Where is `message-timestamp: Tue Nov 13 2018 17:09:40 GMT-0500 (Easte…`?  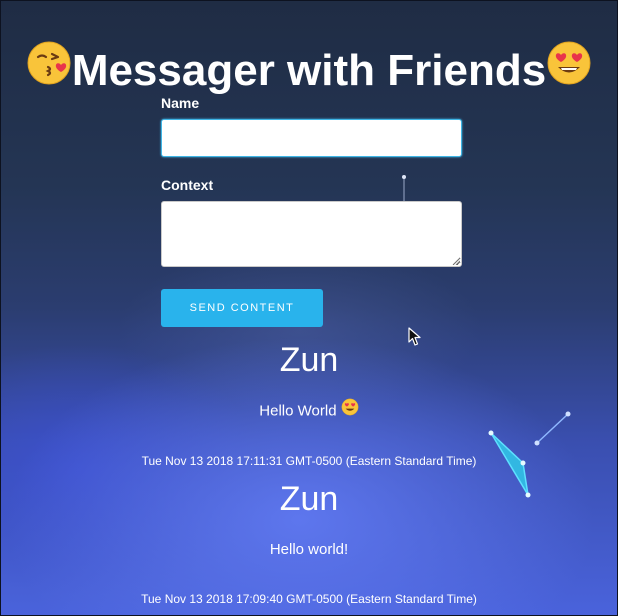 message-timestamp: Tue Nov 13 2018 17:09:40 GMT-0500 (Easte… is located at coordinates (309, 599).